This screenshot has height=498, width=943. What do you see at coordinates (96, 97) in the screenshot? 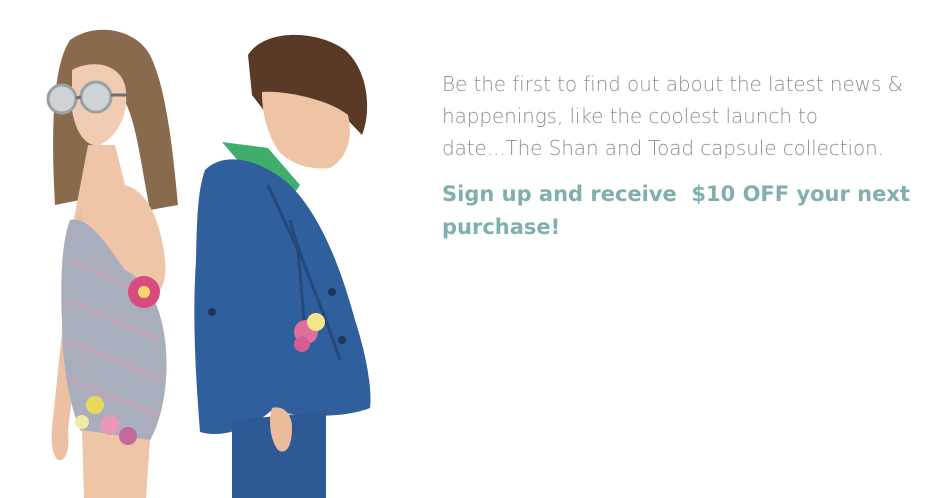
I see `sunglasses-right-lens` at bounding box center [96, 97].